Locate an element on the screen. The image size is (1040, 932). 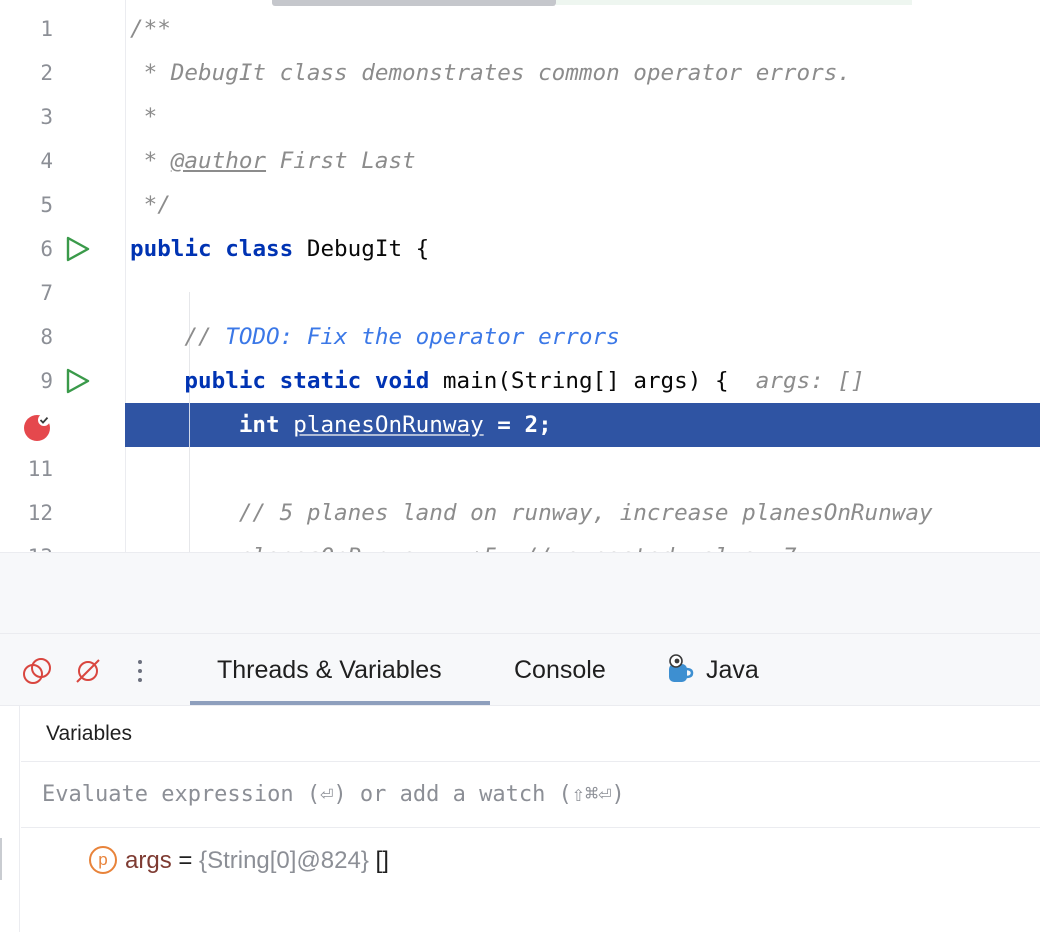
gutter is located at coordinates (62, 425).